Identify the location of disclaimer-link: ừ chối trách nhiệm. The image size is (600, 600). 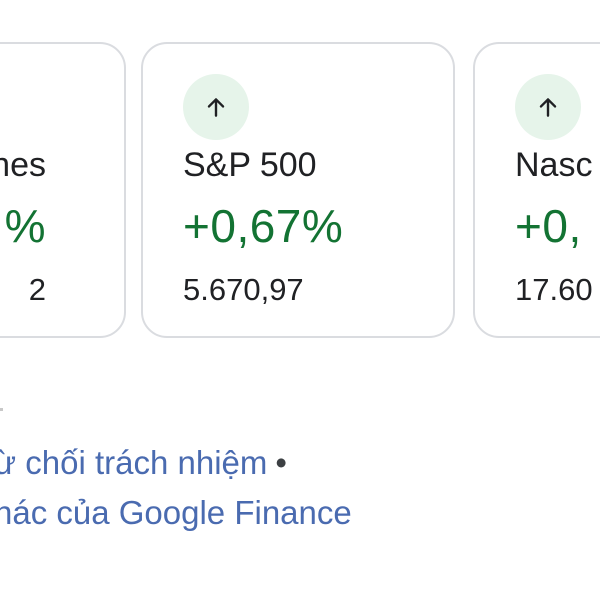
(133, 462).